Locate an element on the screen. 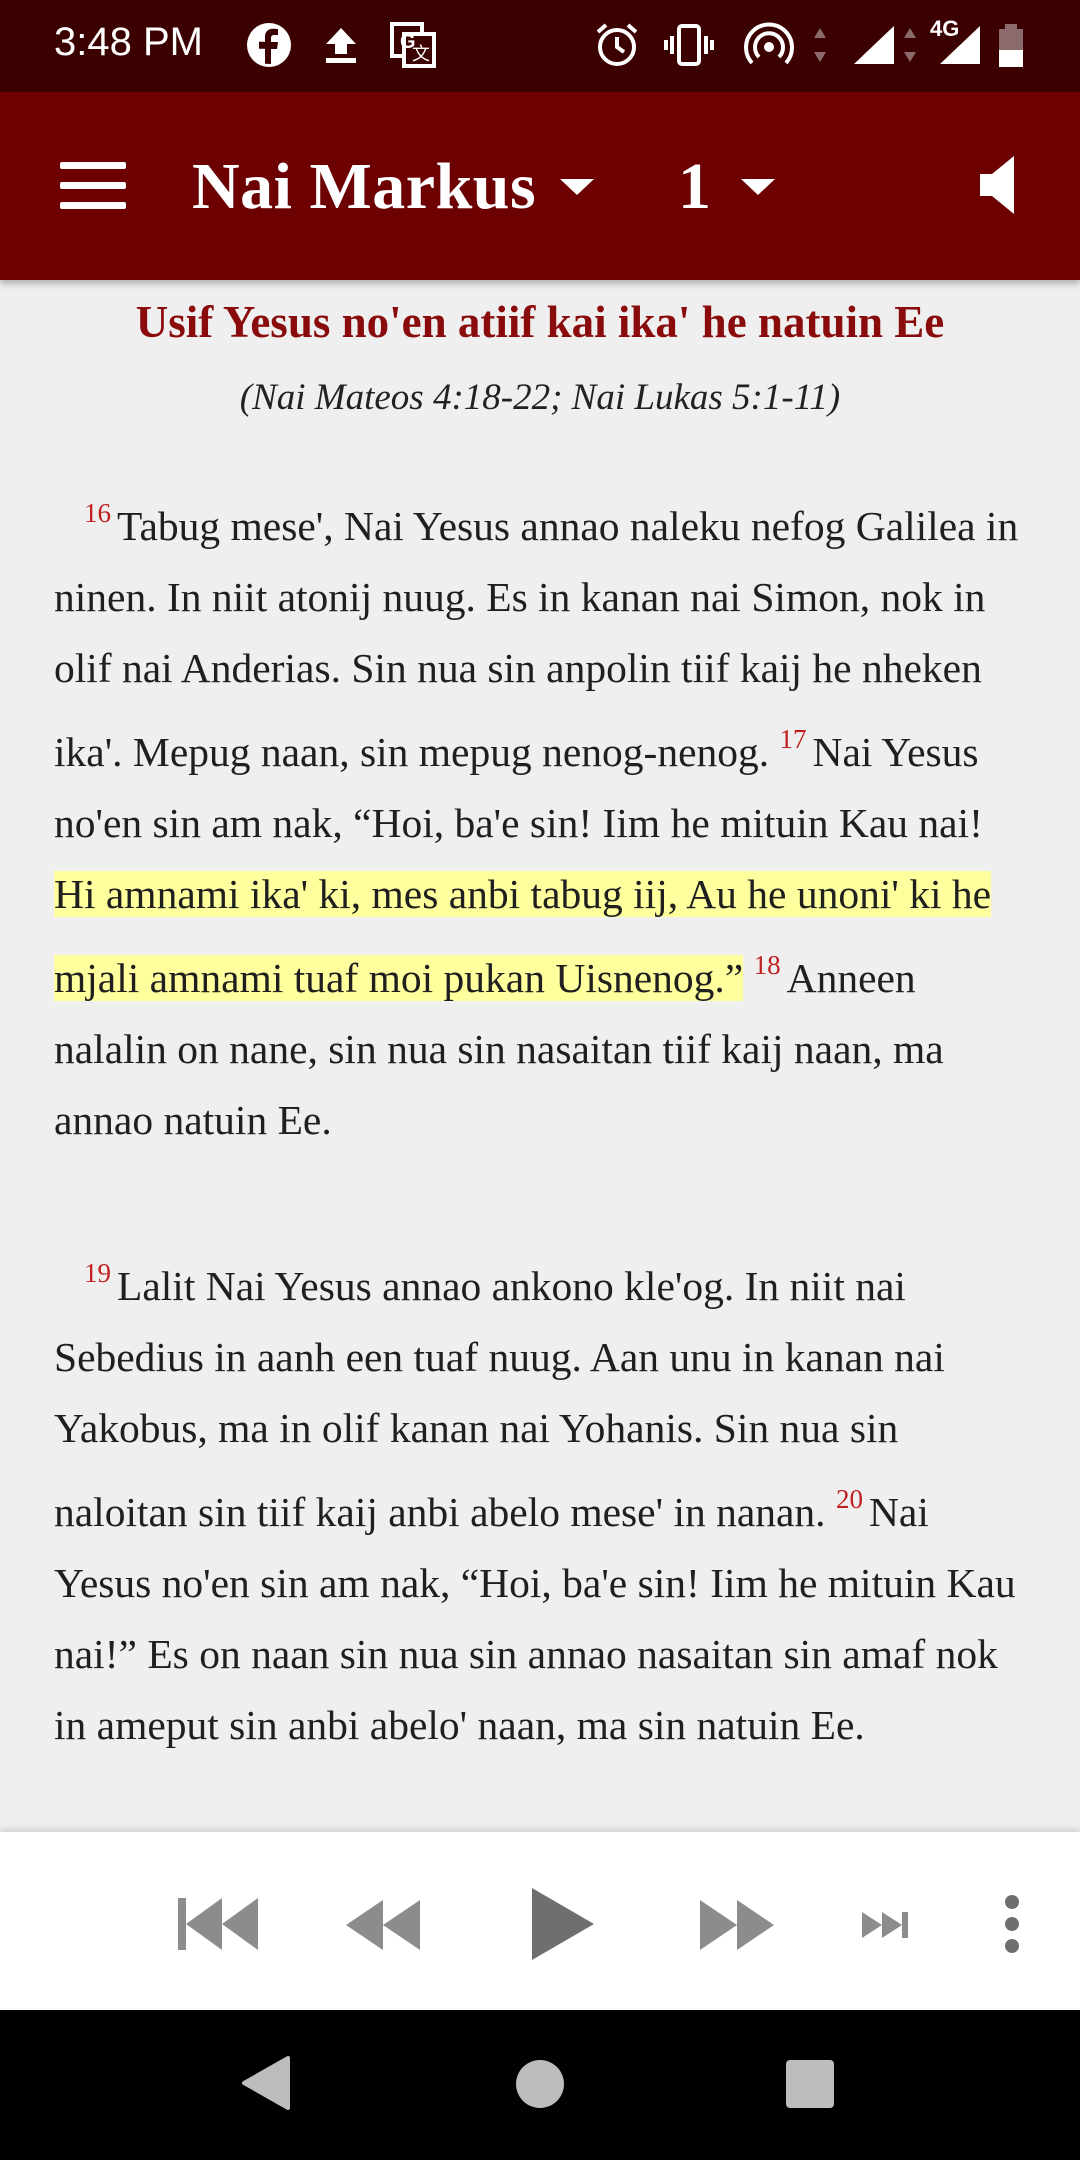 This screenshot has height=2160, width=1080. speaker-icon is located at coordinates (1000, 185).